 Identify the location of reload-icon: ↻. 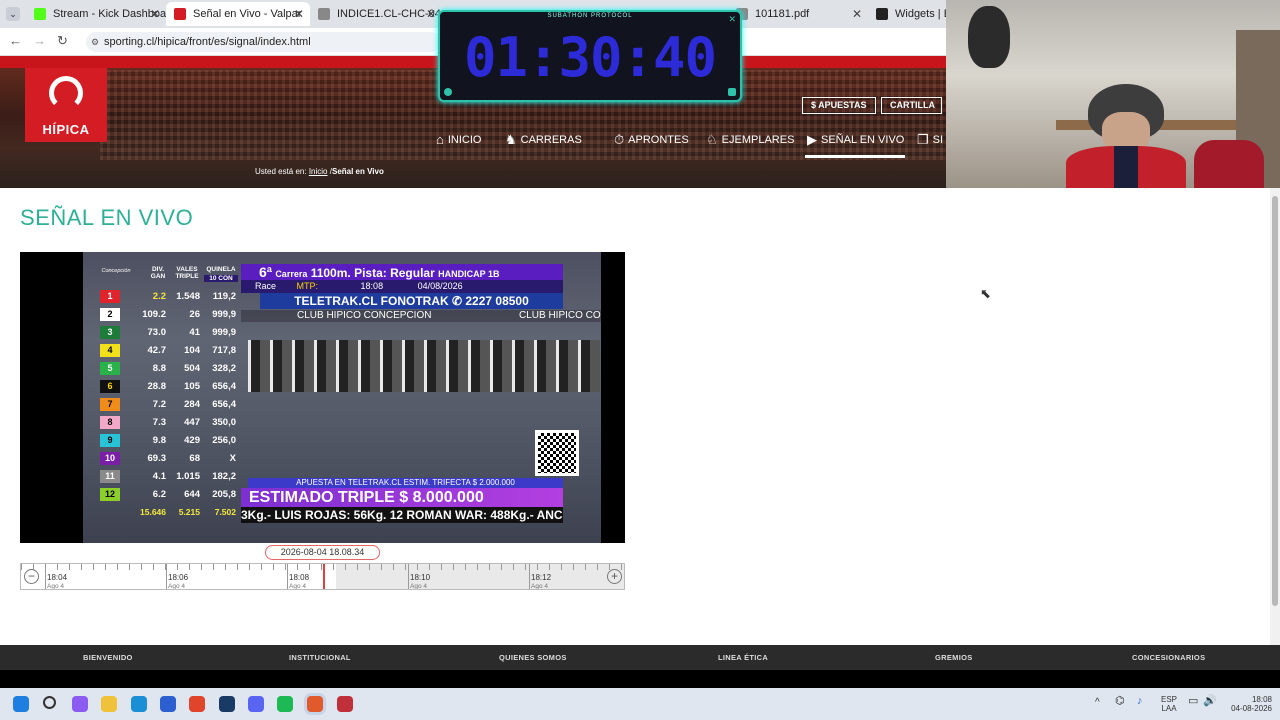
(62, 41).